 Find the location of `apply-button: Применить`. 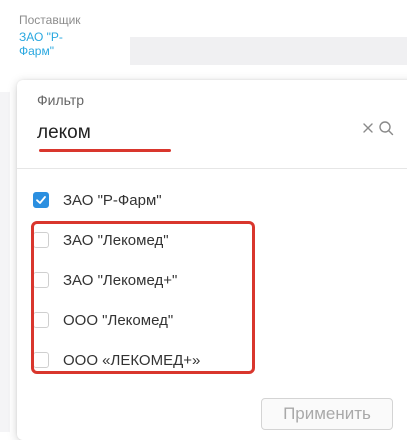

apply-button: Применить is located at coordinates (327, 414).